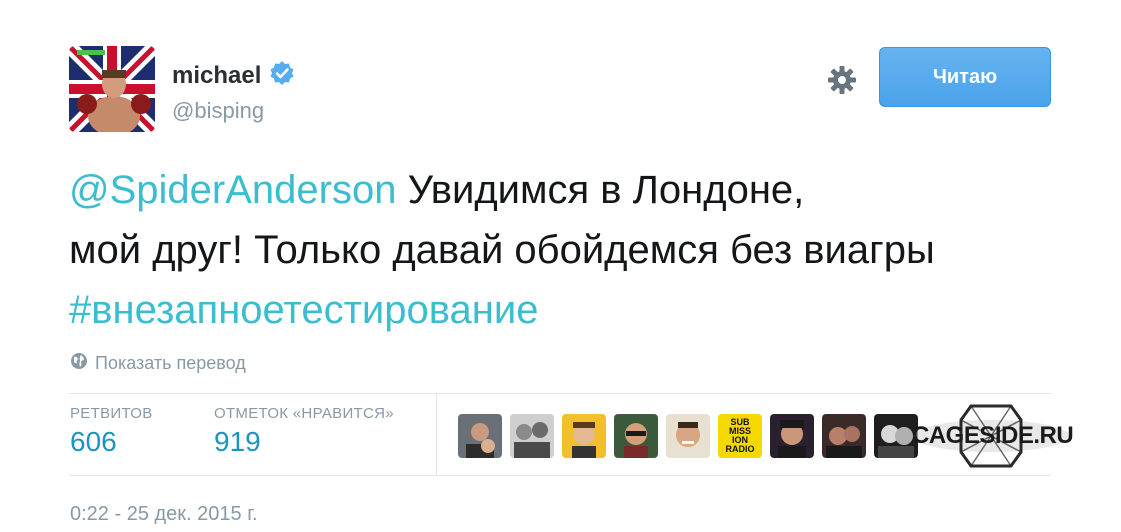 Image resolution: width=1121 pixels, height=532 pixels. I want to click on likes-stat: ОТМЕТОК «НРАВИТСЯ» 919, so click(304, 431).